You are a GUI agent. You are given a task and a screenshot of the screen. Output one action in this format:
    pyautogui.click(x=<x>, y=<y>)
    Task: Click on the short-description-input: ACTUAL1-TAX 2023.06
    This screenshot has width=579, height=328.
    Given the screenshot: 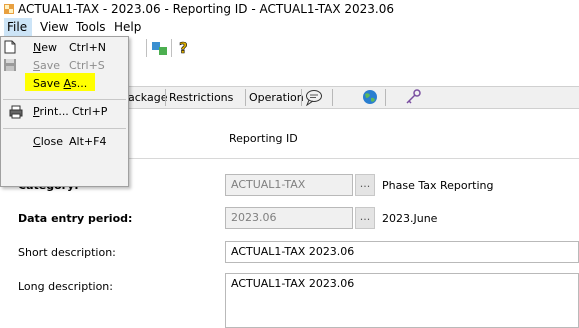 What is the action you would take?
    pyautogui.click(x=402, y=252)
    